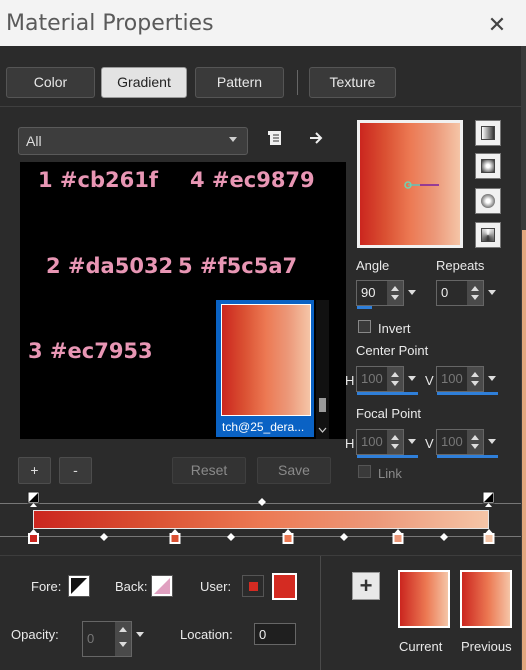  What do you see at coordinates (162, 586) in the screenshot?
I see `back-swatch` at bounding box center [162, 586].